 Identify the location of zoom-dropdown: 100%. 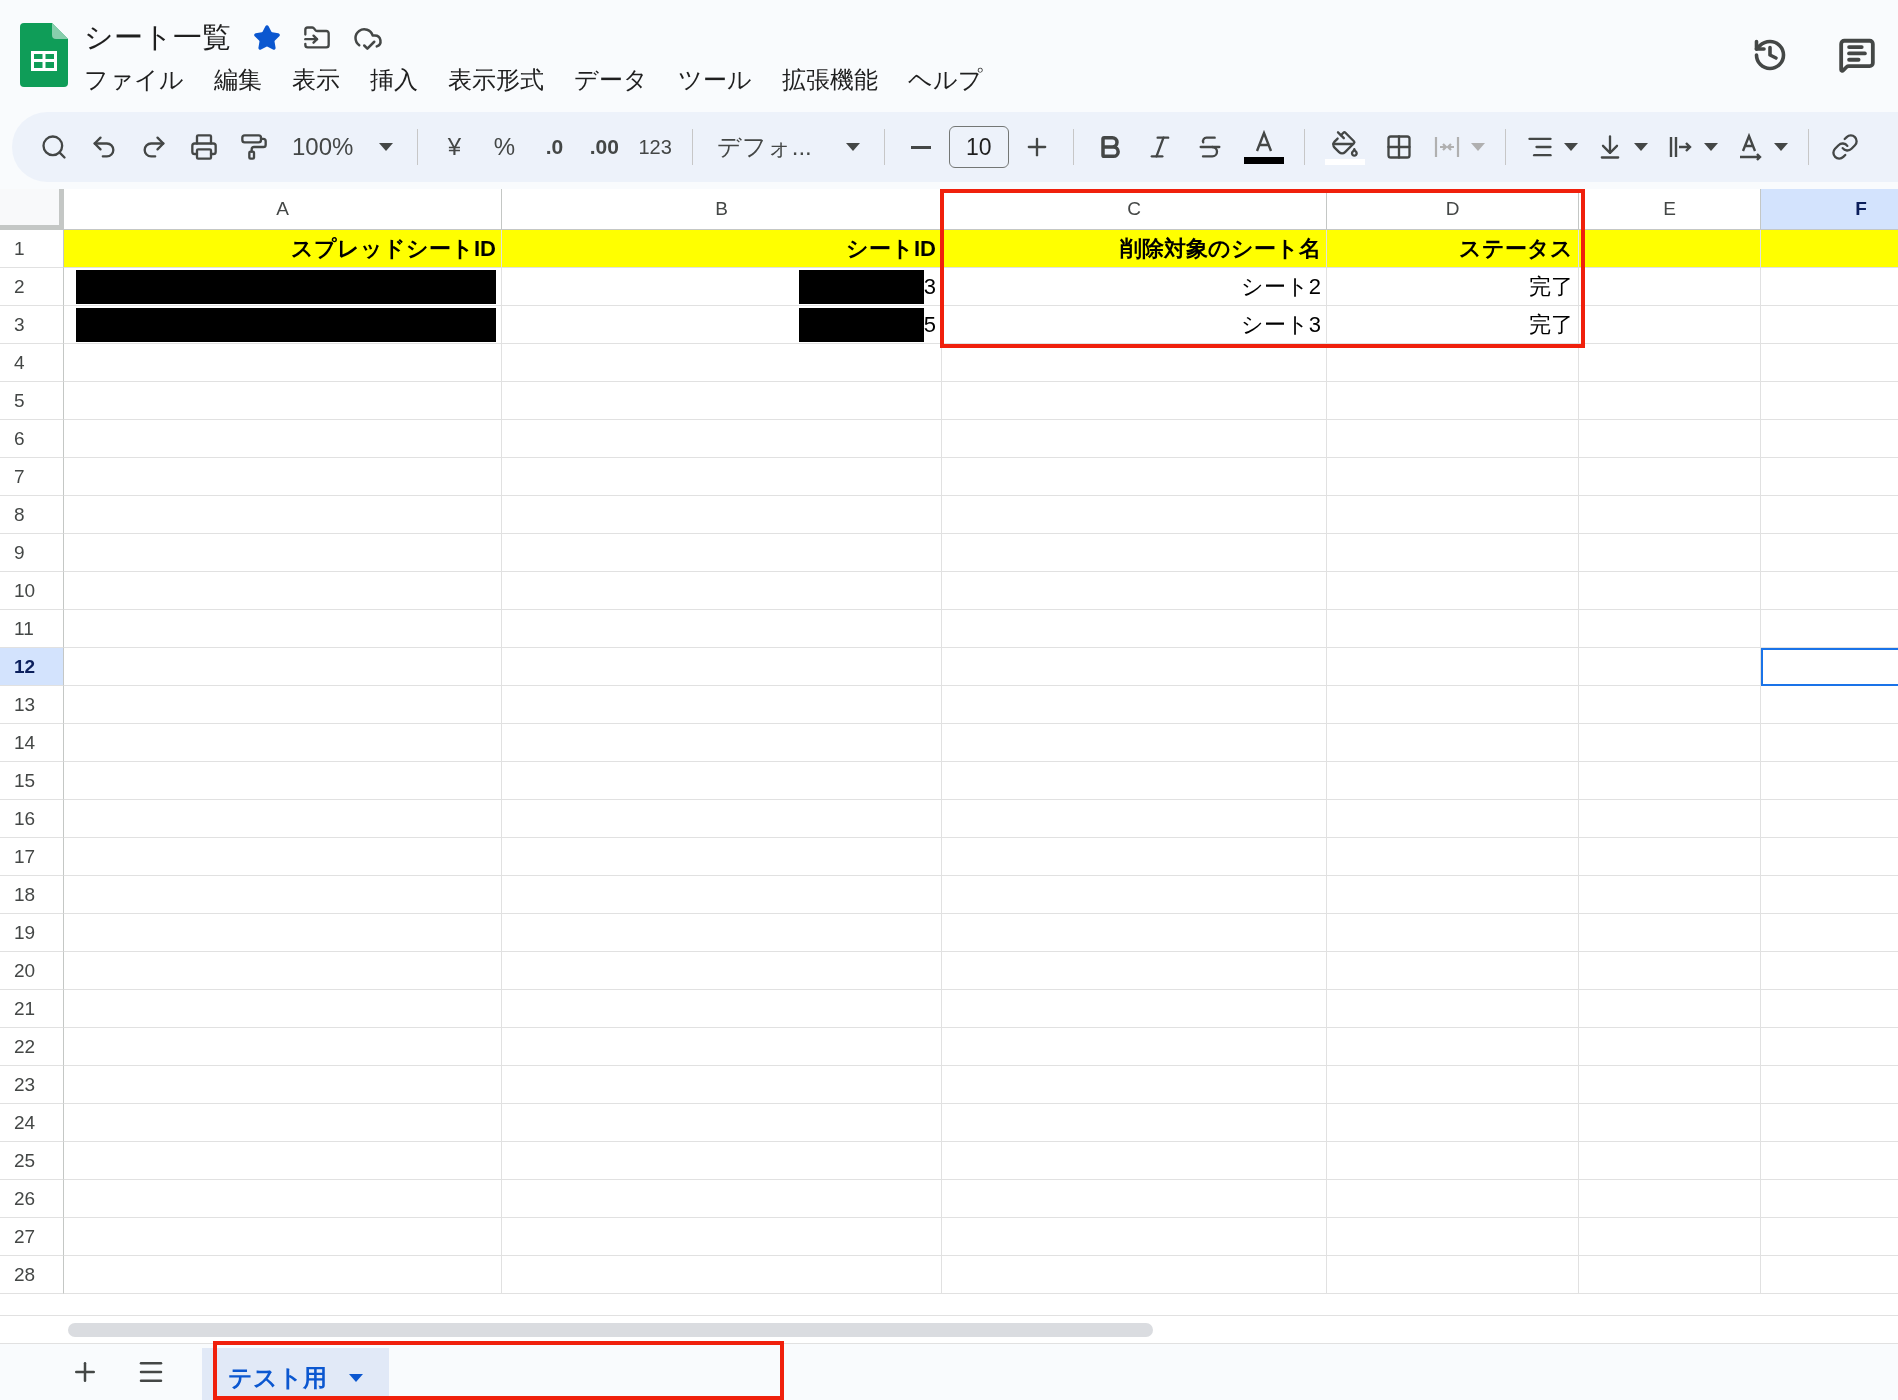
(343, 147).